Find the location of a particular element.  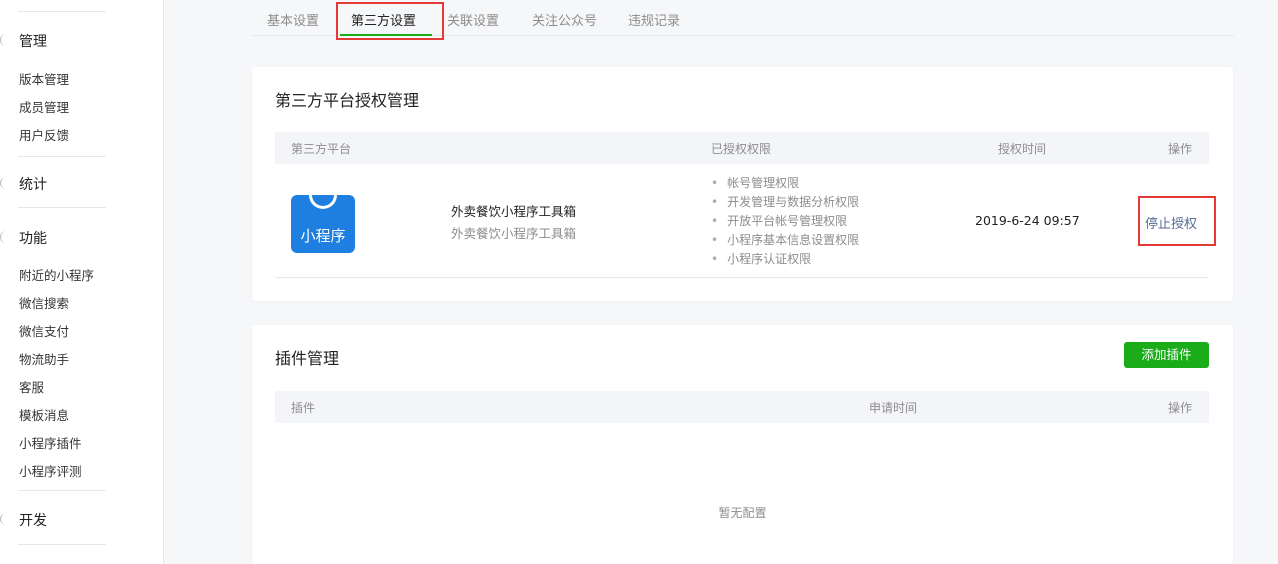

highlight-box-tab is located at coordinates (390, 21).